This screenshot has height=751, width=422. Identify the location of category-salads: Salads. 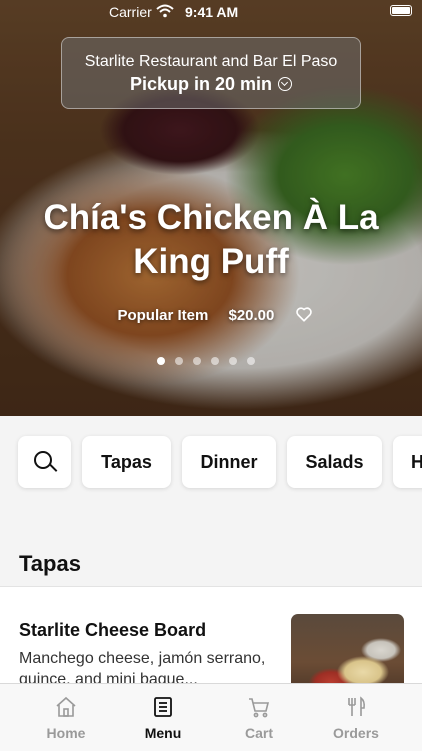
(334, 462).